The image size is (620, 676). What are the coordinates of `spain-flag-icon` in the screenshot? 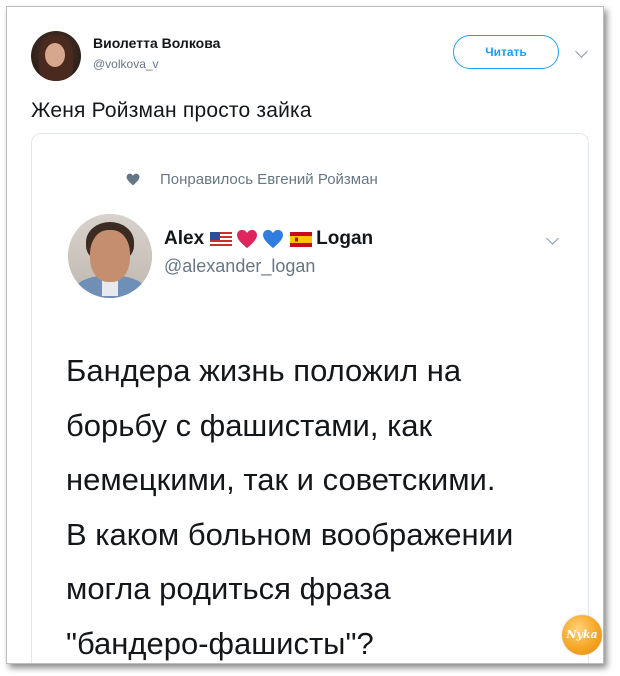 It's located at (301, 239).